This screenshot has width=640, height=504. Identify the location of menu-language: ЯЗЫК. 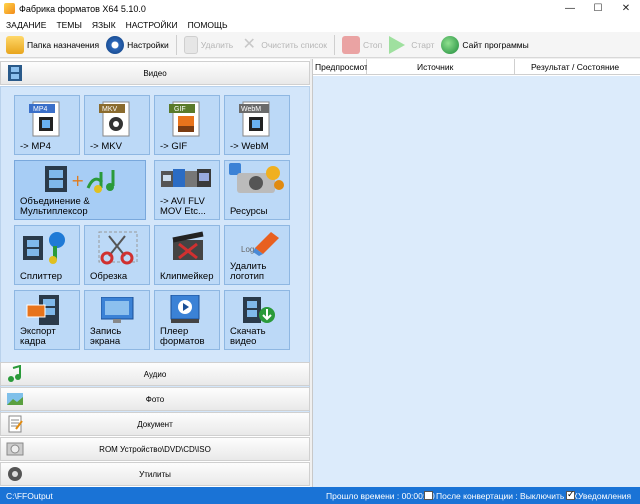
(104, 25).